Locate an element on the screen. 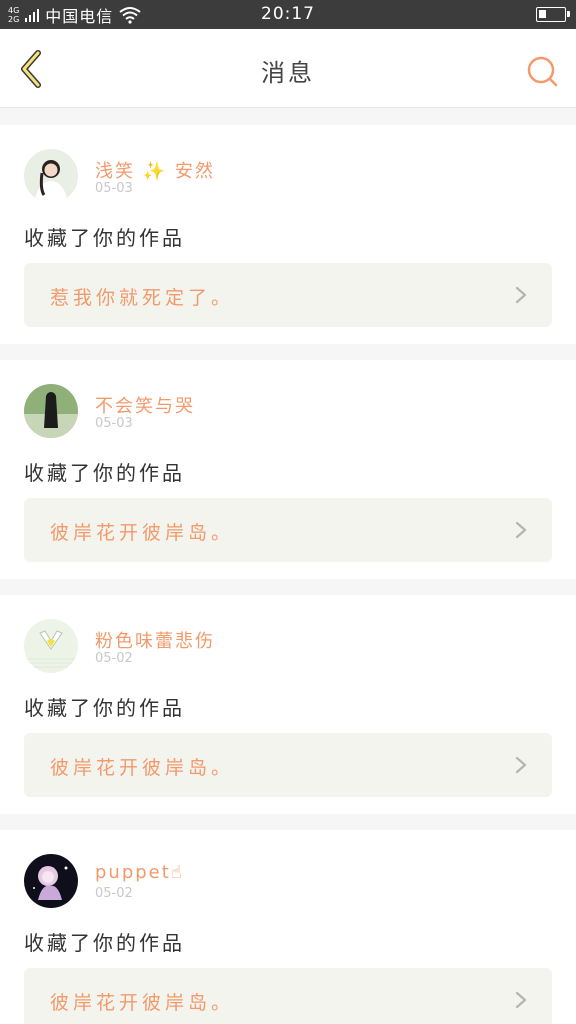  status-time: 20:17 is located at coordinates (288, 14).